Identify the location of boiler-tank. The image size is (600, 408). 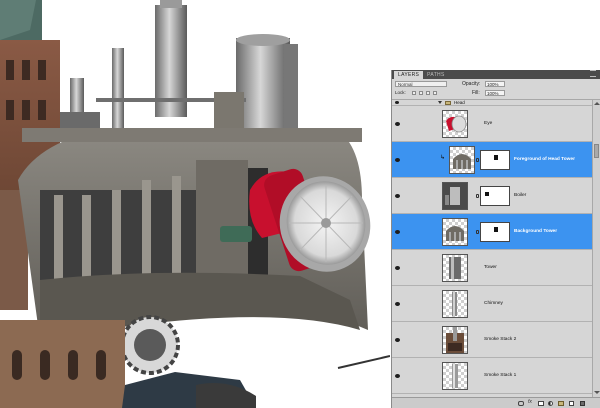
(263, 84).